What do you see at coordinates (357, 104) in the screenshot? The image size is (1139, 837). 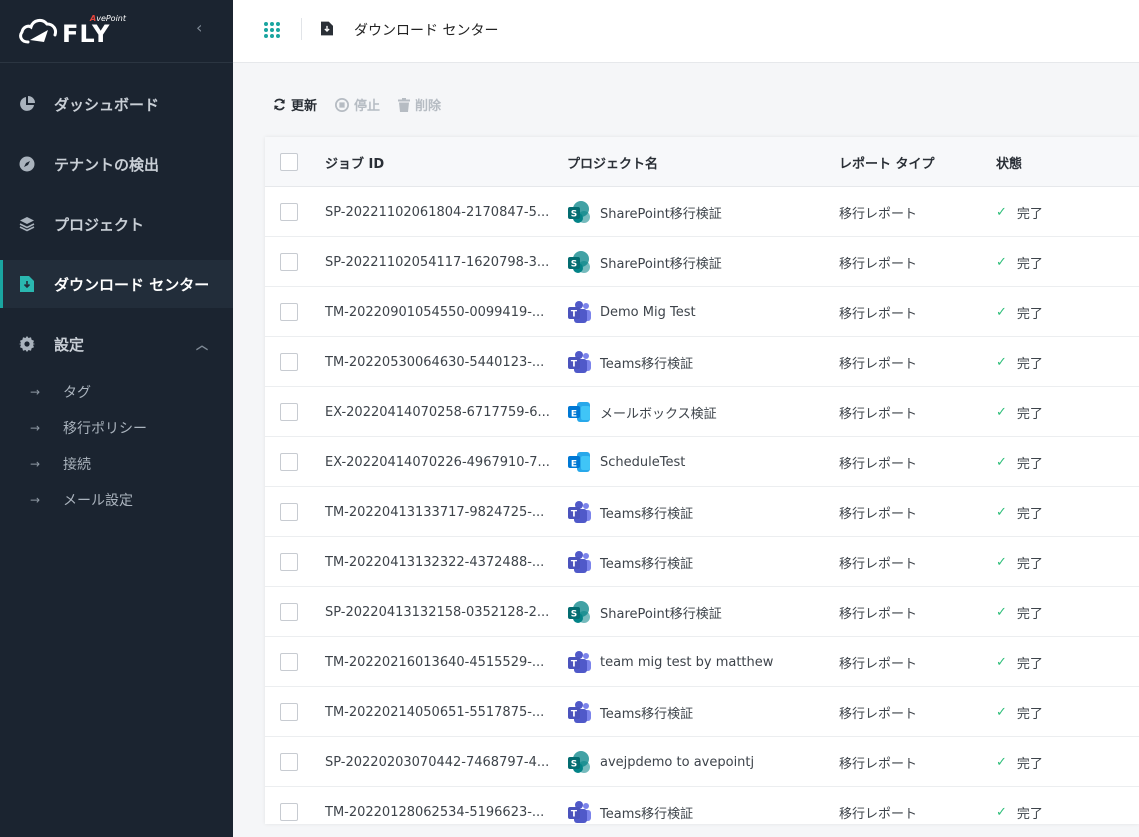 I see `stop-button: 停止` at bounding box center [357, 104].